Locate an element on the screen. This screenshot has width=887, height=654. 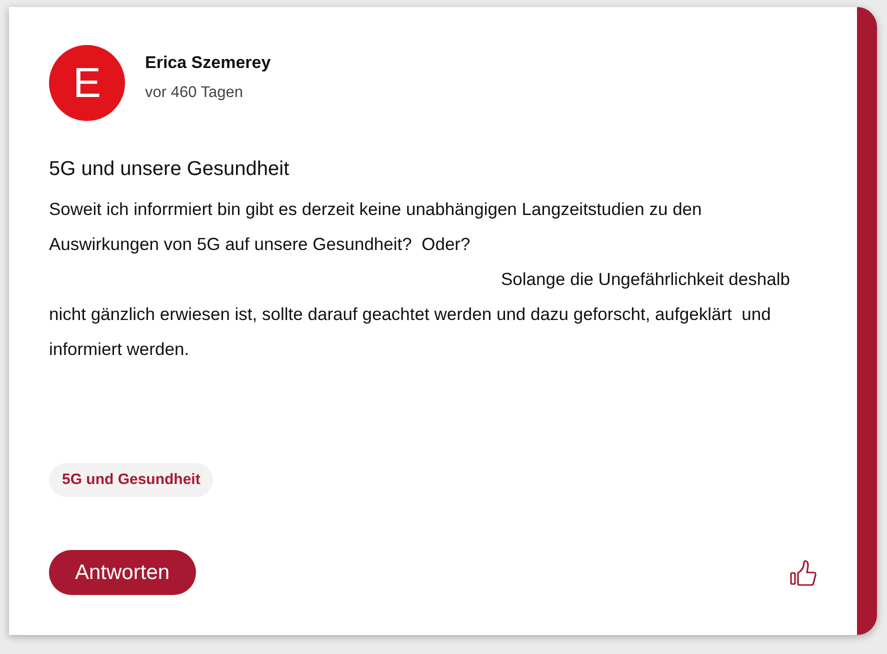
post-title: 5G und unsere Gesundheit is located at coordinates (169, 169).